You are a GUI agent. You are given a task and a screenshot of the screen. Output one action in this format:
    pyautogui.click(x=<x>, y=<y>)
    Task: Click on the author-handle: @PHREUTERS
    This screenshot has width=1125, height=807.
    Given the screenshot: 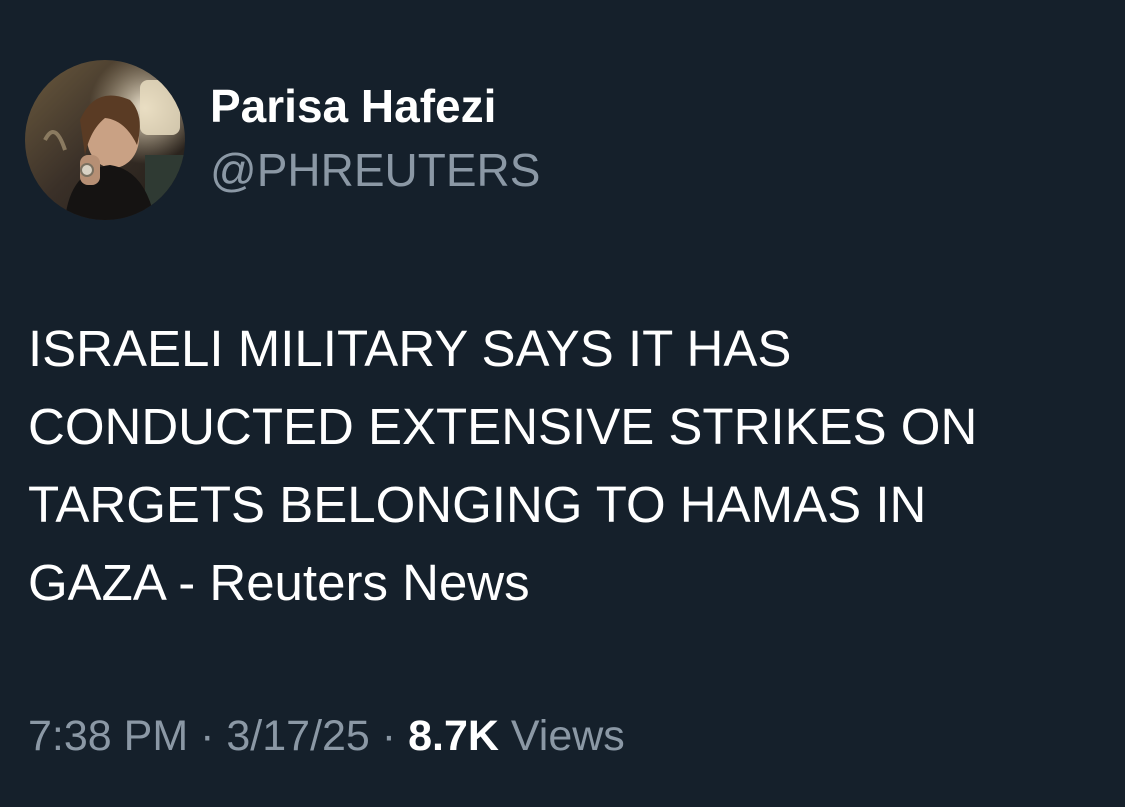 What is the action you would take?
    pyautogui.click(x=375, y=170)
    